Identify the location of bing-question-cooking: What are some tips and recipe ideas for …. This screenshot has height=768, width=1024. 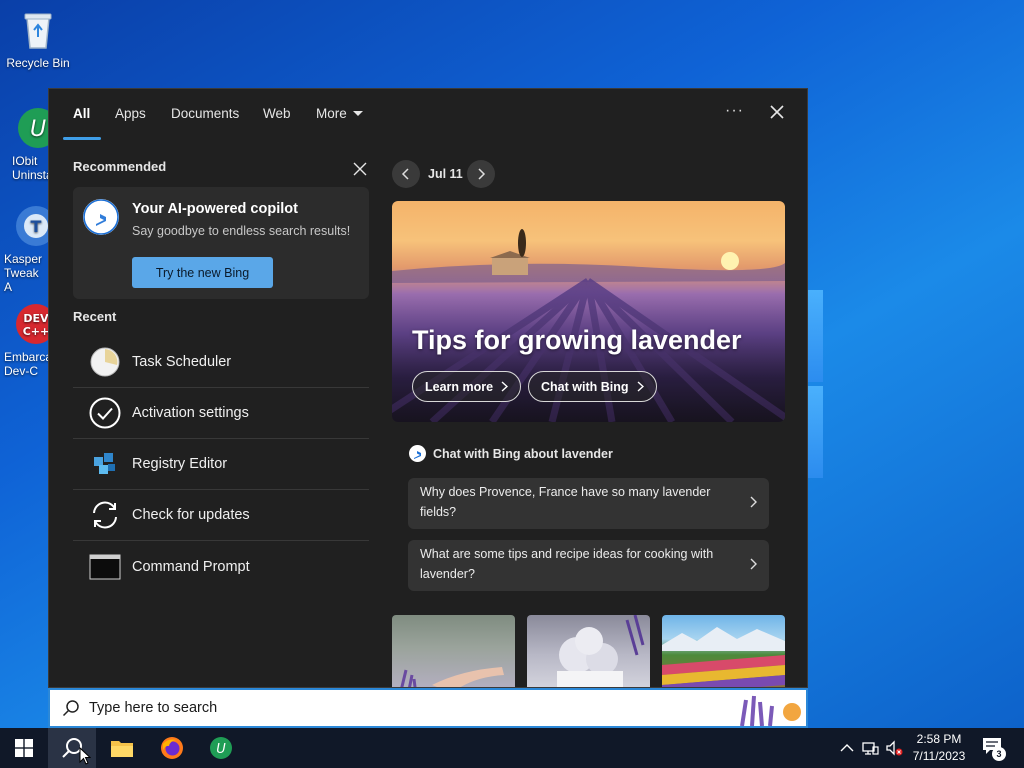
(588, 565).